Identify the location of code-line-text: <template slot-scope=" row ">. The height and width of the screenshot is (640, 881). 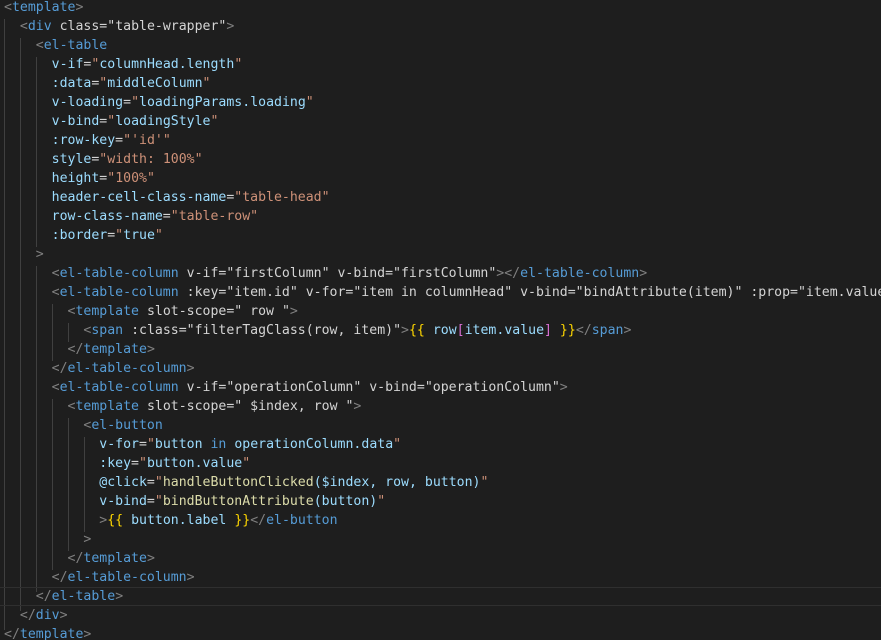
(182, 311).